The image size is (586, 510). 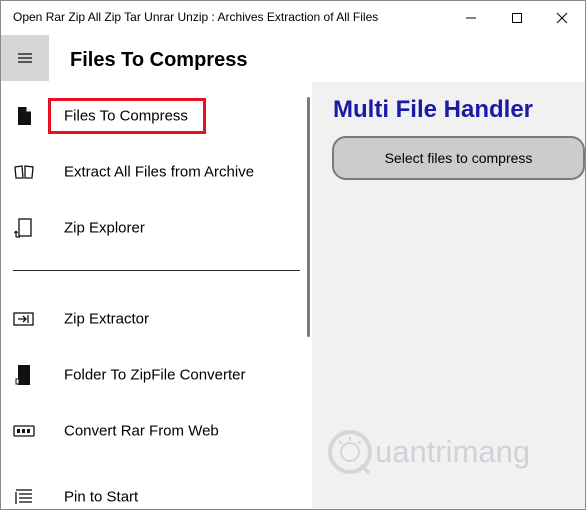 I want to click on nav-item-label: Folder To ZipFile Converter, so click(x=155, y=375).